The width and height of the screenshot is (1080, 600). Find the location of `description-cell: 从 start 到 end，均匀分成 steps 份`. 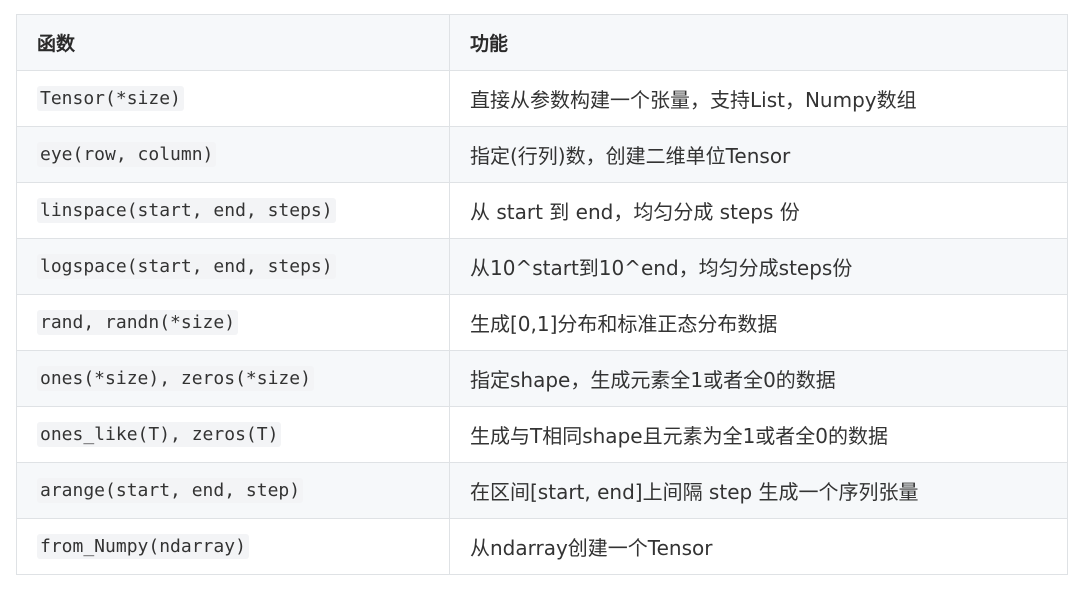

description-cell: 从 start 到 end，均匀分成 steps 份 is located at coordinates (758, 210).